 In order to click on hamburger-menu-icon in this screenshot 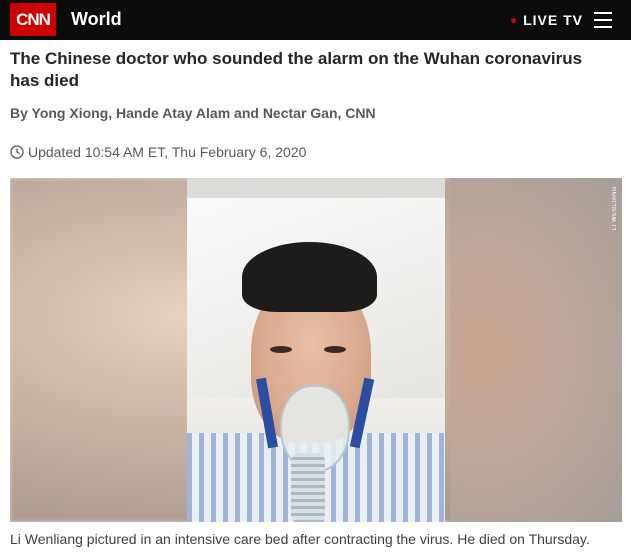, I will do `click(604, 20)`.